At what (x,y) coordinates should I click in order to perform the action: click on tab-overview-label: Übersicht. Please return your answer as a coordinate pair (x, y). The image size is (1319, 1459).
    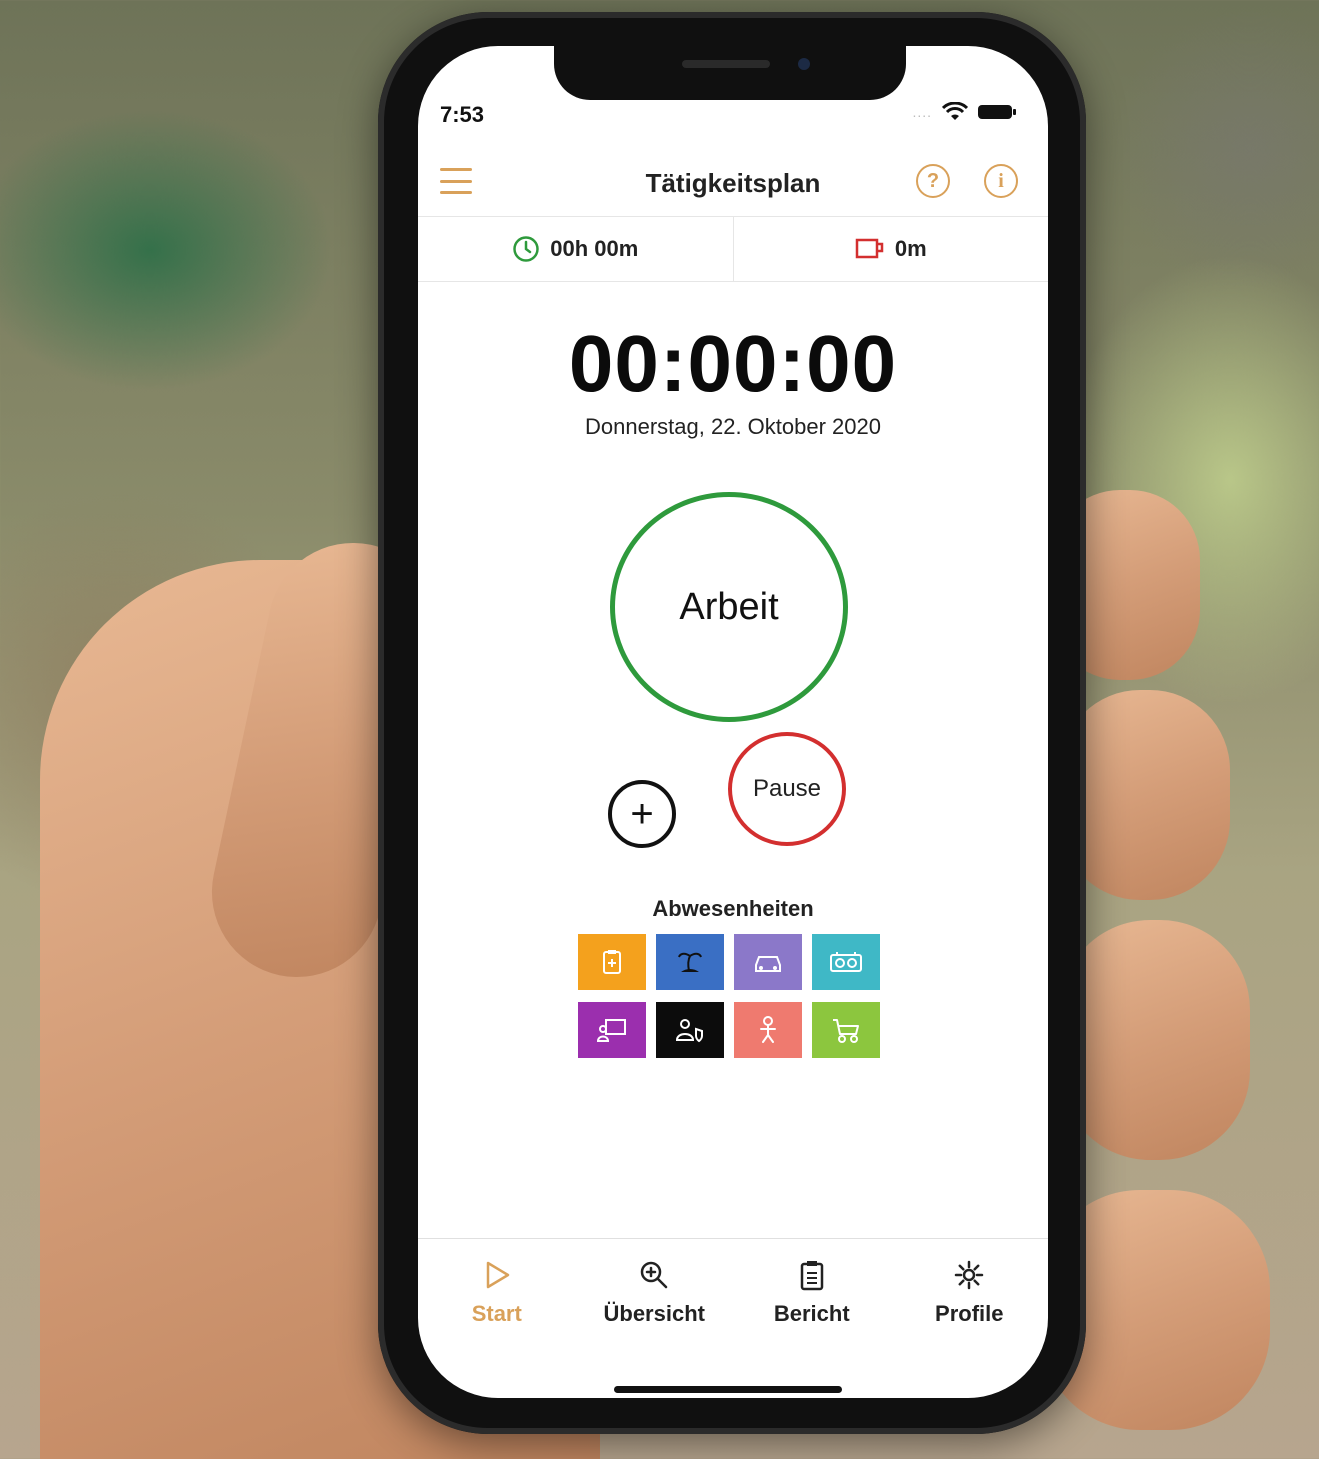
    Looking at the image, I should click on (654, 1313).